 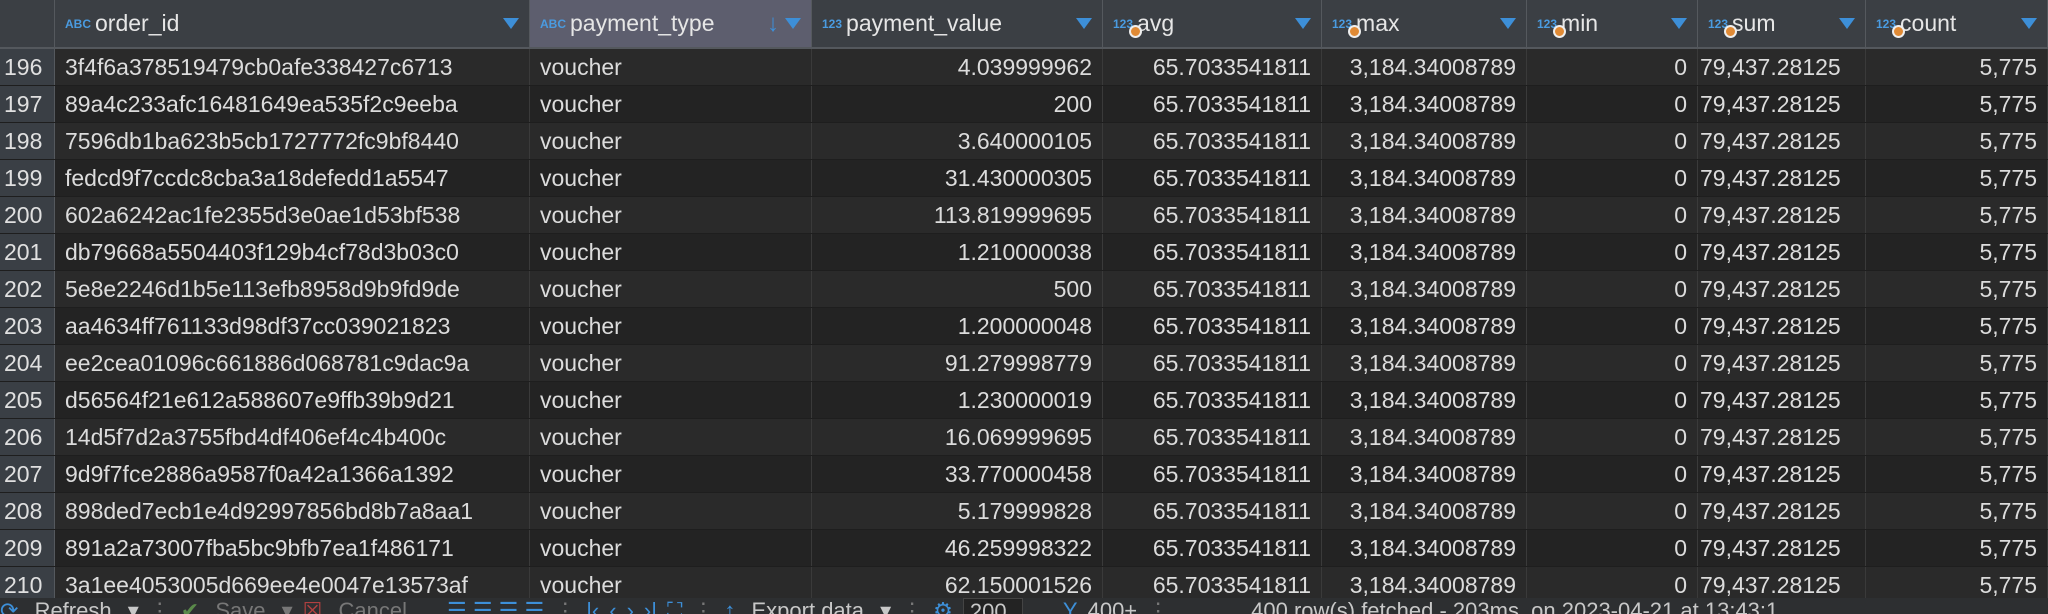 I want to click on cell-payment_value: 200, so click(x=957, y=104).